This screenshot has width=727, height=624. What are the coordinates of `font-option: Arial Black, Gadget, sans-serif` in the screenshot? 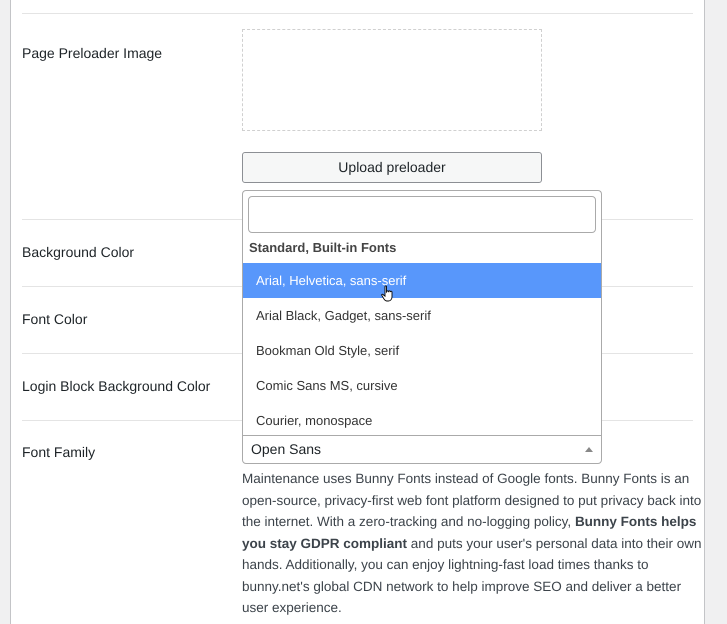 It's located at (422, 315).